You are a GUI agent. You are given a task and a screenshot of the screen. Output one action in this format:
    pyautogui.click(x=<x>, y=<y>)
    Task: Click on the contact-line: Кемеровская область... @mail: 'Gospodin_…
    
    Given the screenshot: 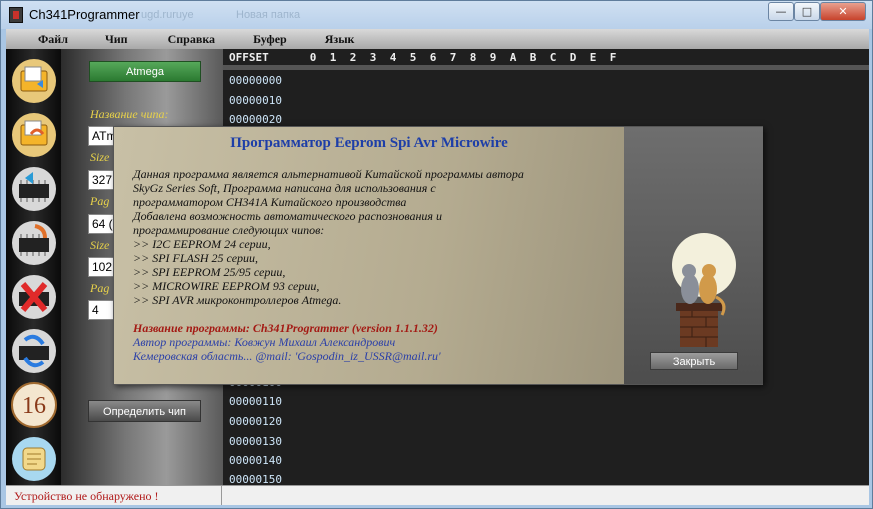 What is the action you would take?
    pyautogui.click(x=287, y=356)
    